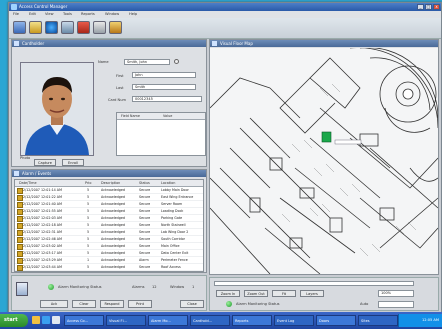 This screenshot has height=329, width=442. I want to click on event-time: 2/12/2007 12:02:46 AM, so click(42, 239).